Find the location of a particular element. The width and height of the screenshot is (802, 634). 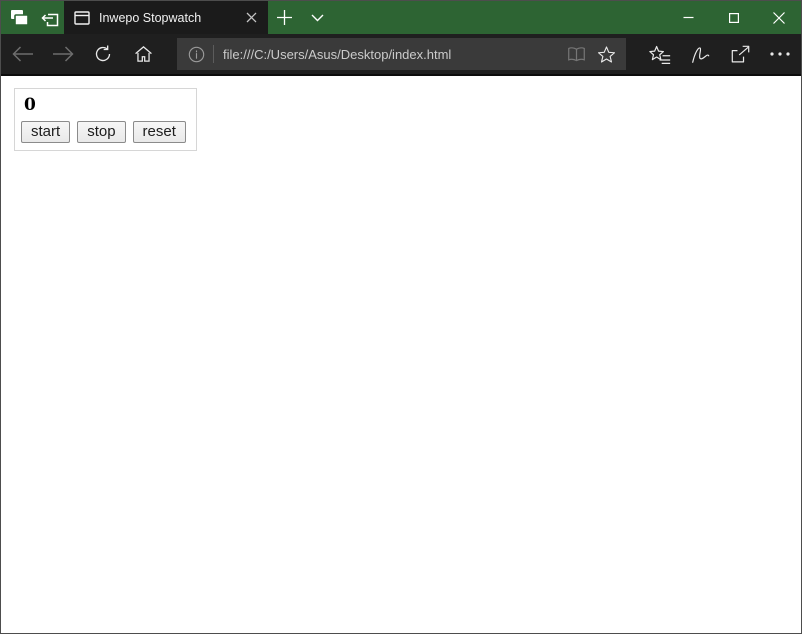

stop-button: stop is located at coordinates (101, 132).